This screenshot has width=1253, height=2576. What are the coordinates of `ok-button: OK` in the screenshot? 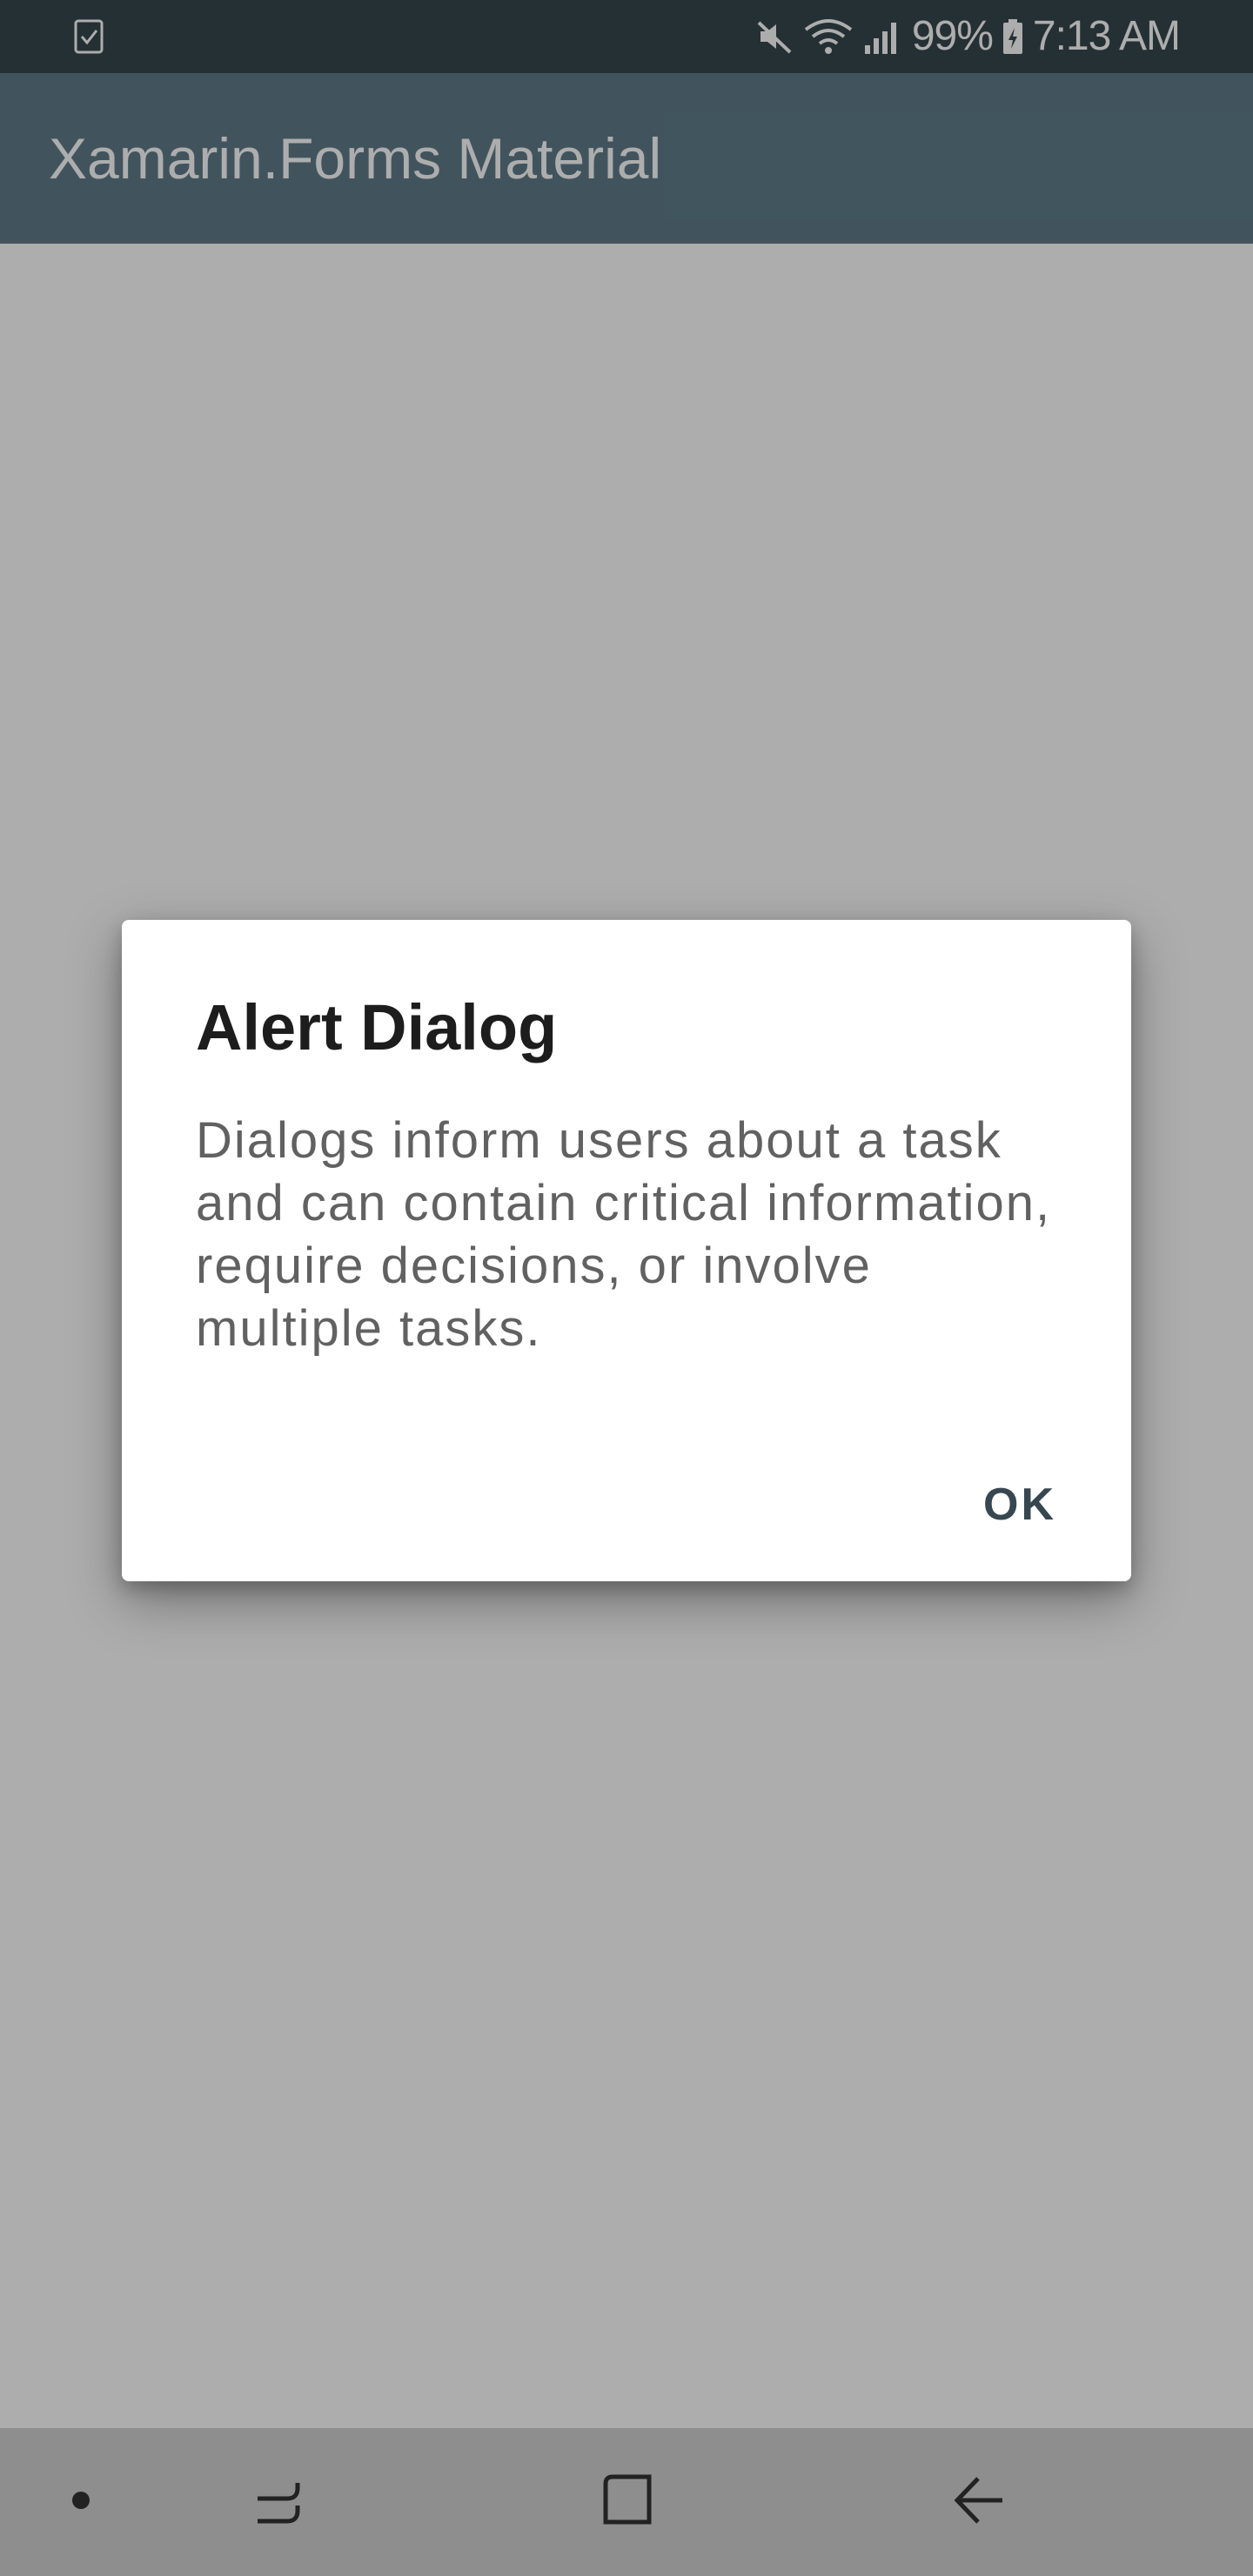 It's located at (1020, 1504).